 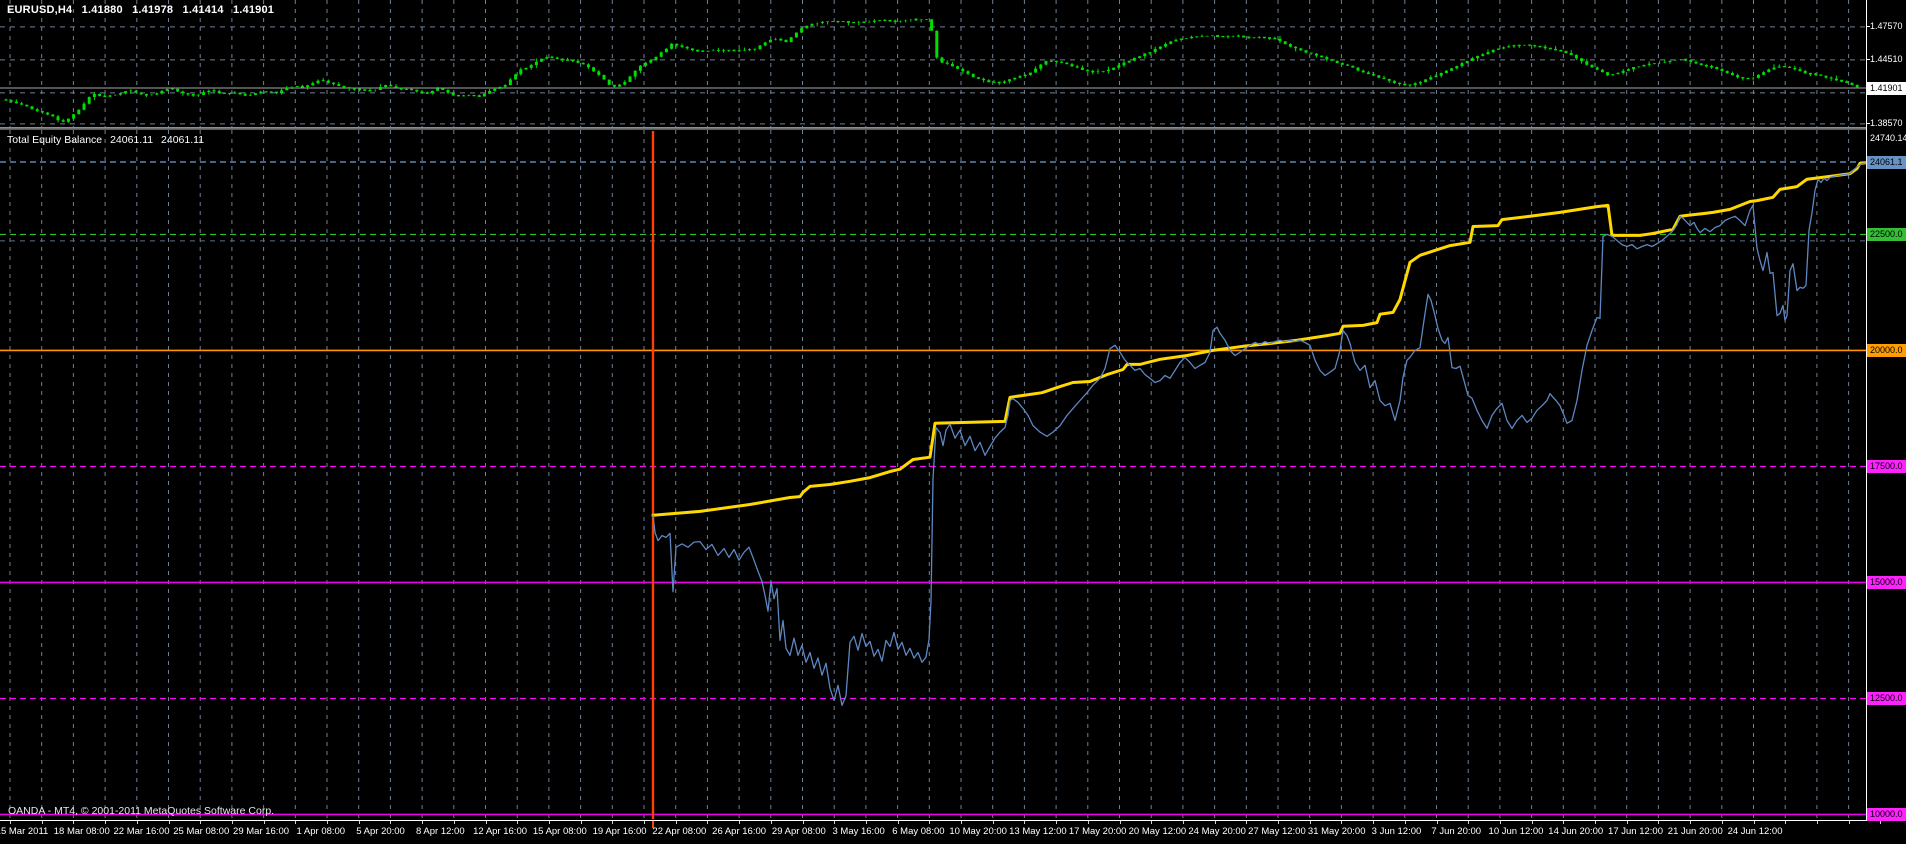 What do you see at coordinates (1886, 234) in the screenshot?
I see `level-label-22500.0: 22500.0` at bounding box center [1886, 234].